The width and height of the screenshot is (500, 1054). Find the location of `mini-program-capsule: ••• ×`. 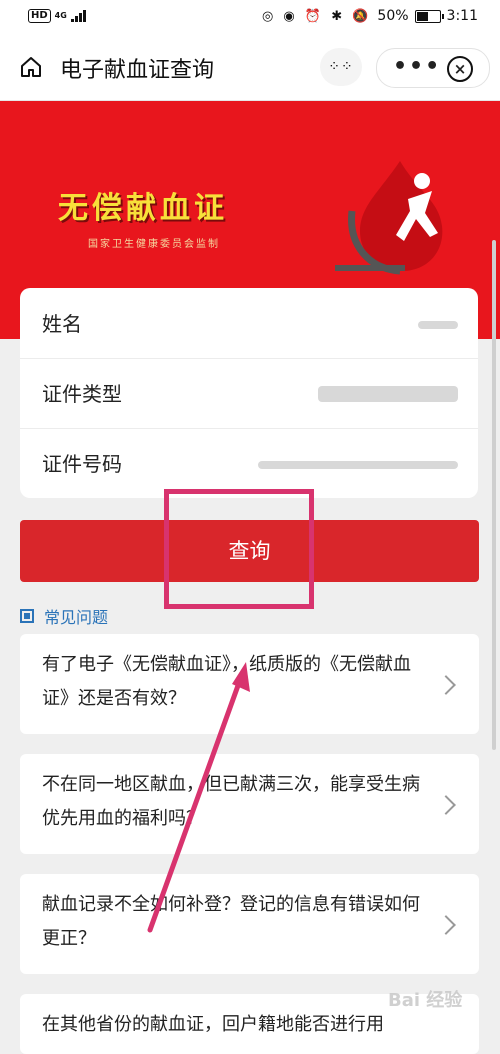

mini-program-capsule: ••• × is located at coordinates (433, 68).